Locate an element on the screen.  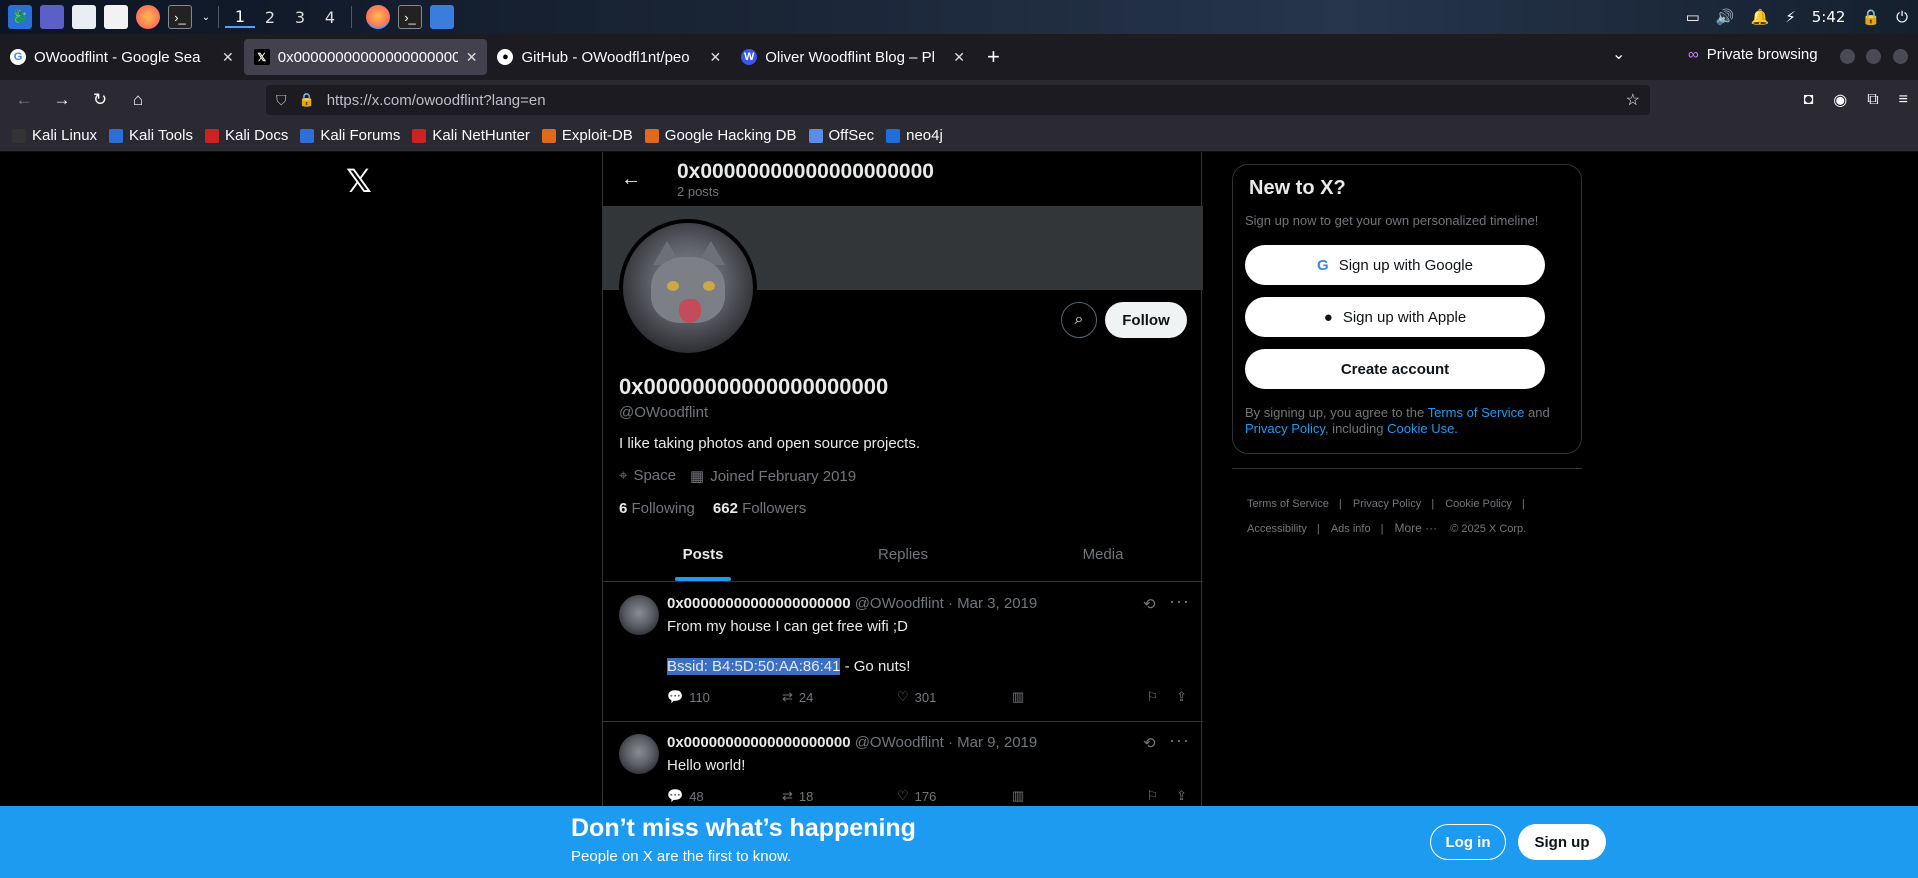
account-icon: ◉ is located at coordinates (1840, 100).